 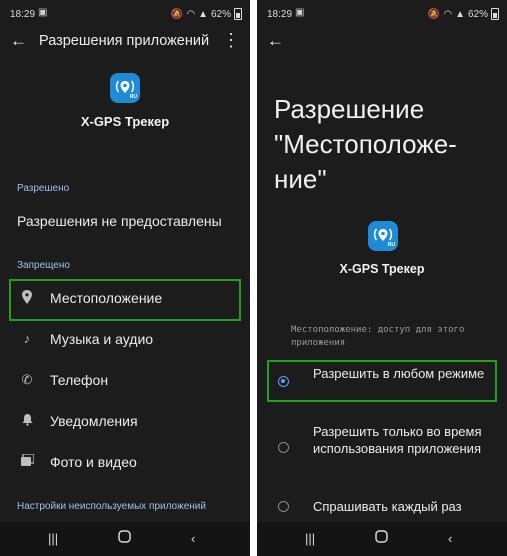 What do you see at coordinates (125, 380) in the screenshot?
I see `permission-item-phone: ✆ Телефон` at bounding box center [125, 380].